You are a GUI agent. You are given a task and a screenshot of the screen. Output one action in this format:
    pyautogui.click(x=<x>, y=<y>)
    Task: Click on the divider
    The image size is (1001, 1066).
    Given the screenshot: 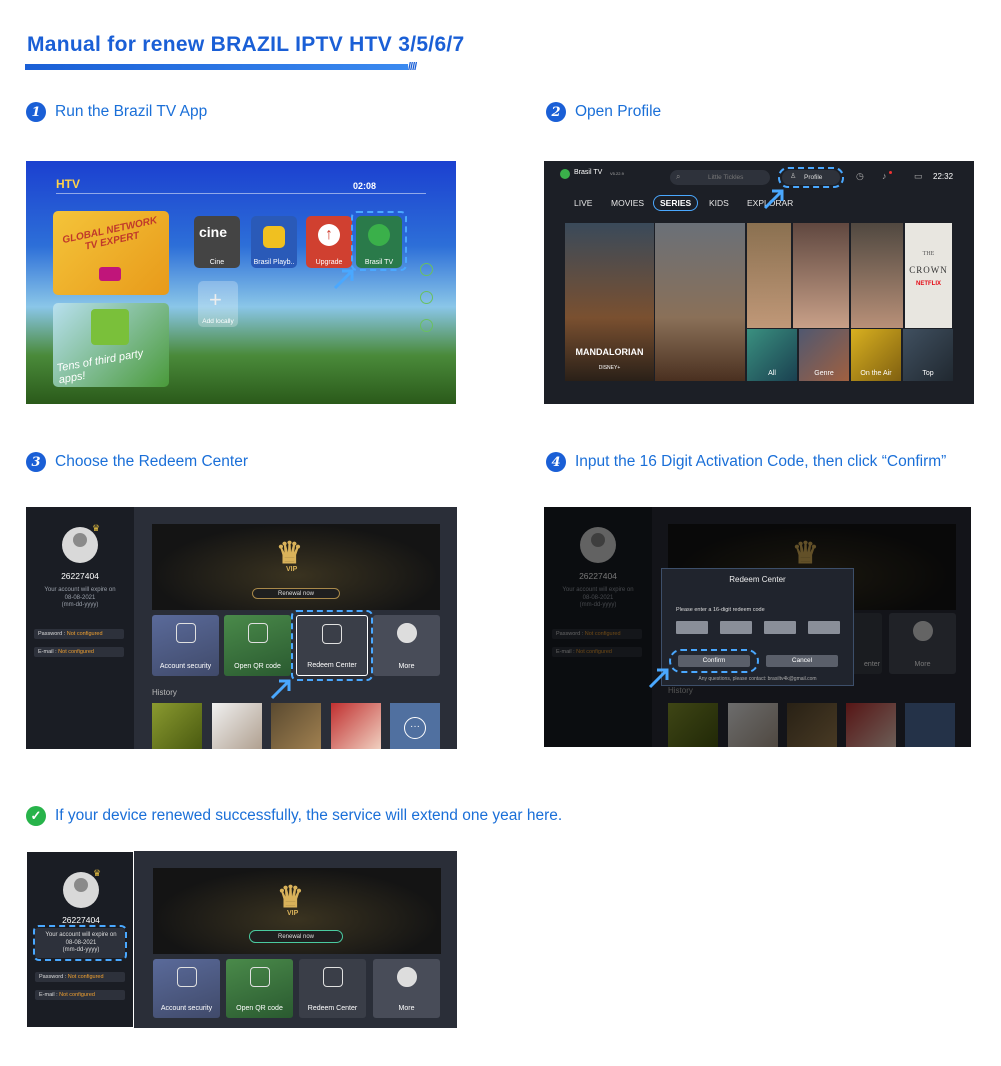 What is the action you would take?
    pyautogui.click(x=241, y=193)
    